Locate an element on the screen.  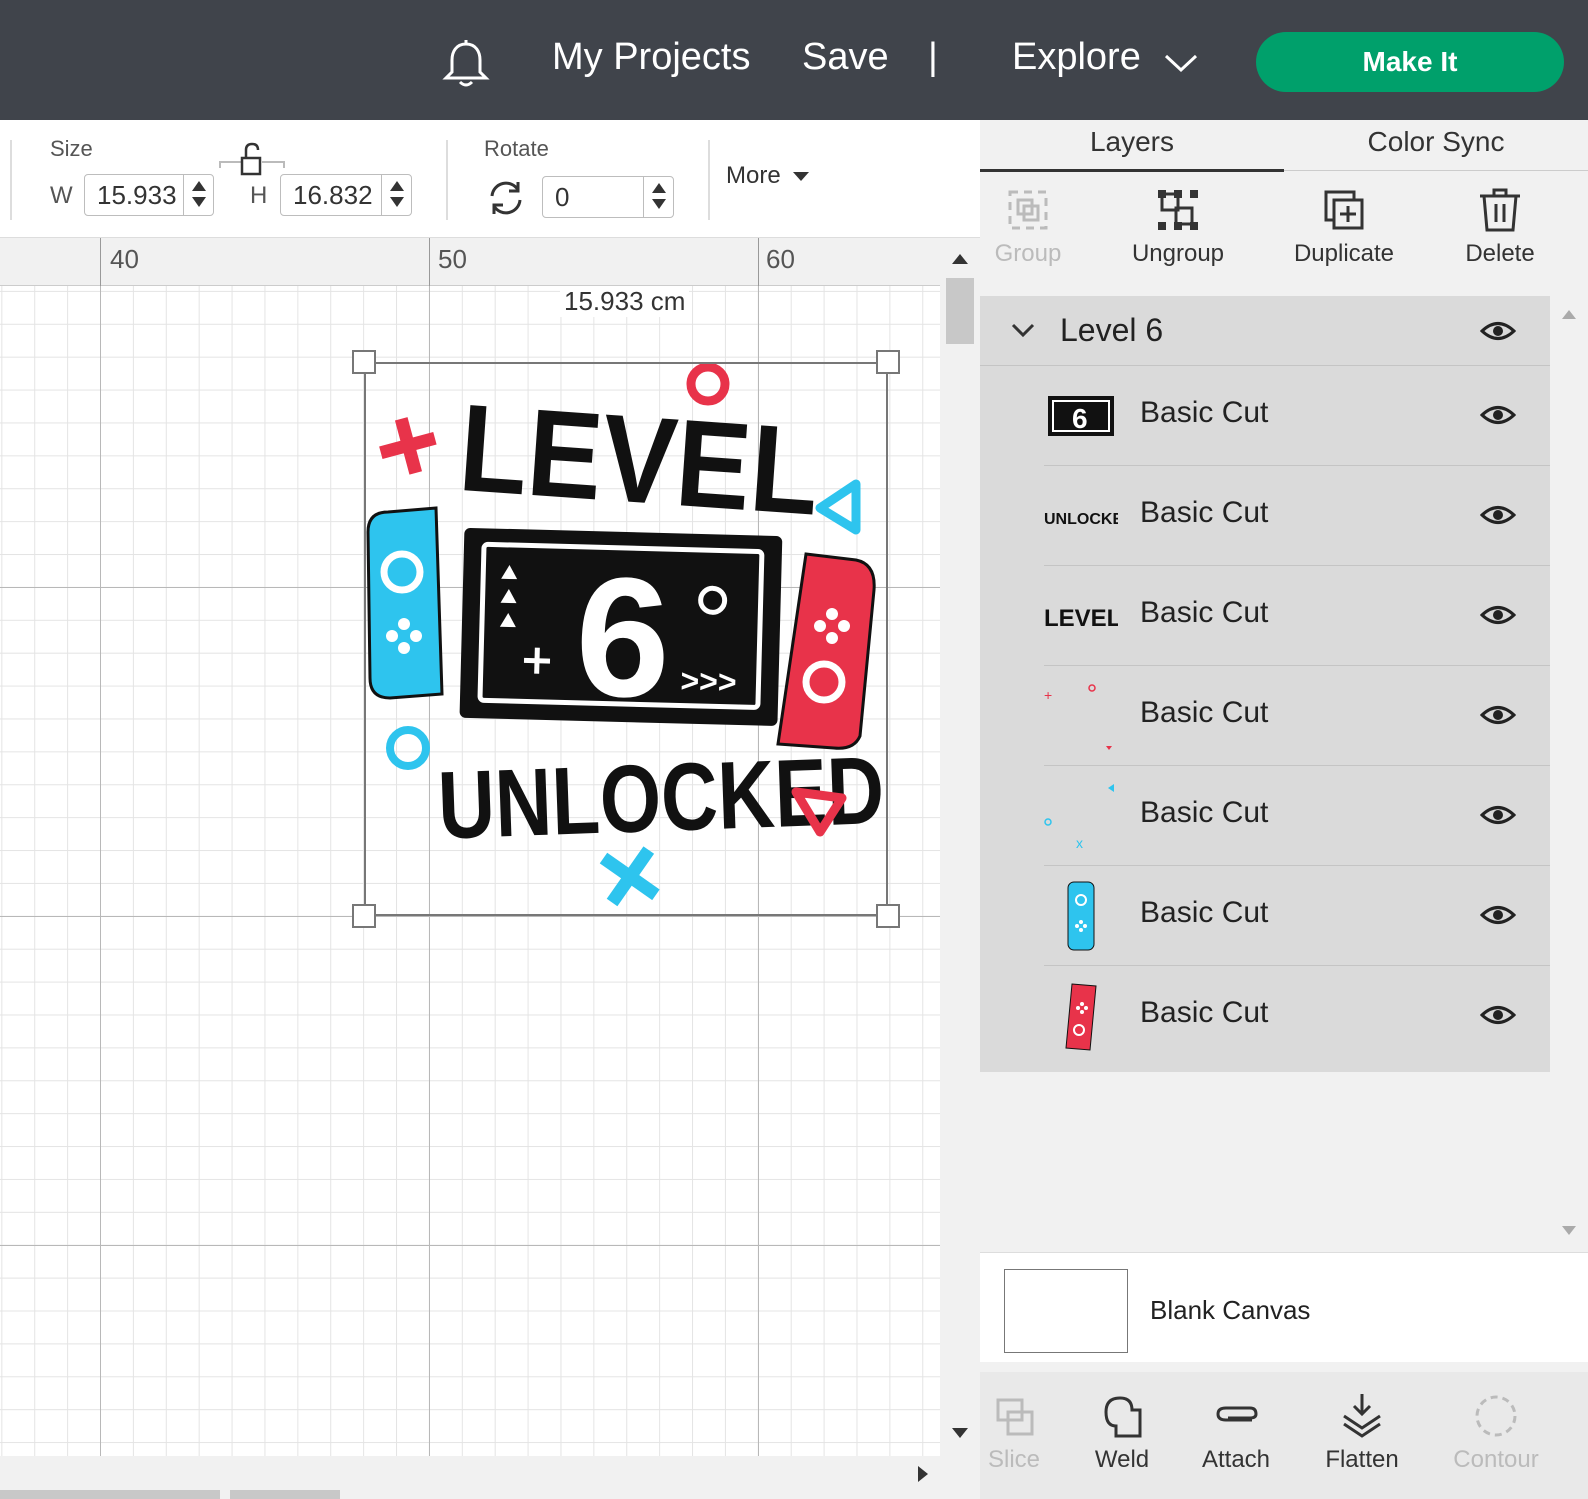
layer-row: UNLOCKED Basic Cut is located at coordinates (1297, 516).